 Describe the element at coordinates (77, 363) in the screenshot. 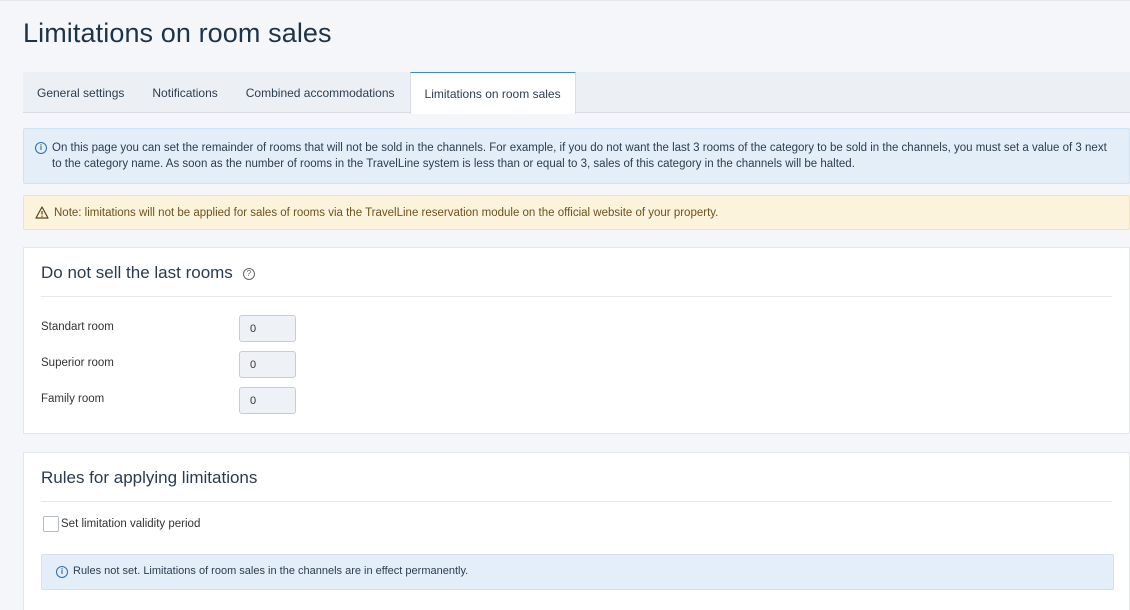

I see `room-label: Superior room` at that location.